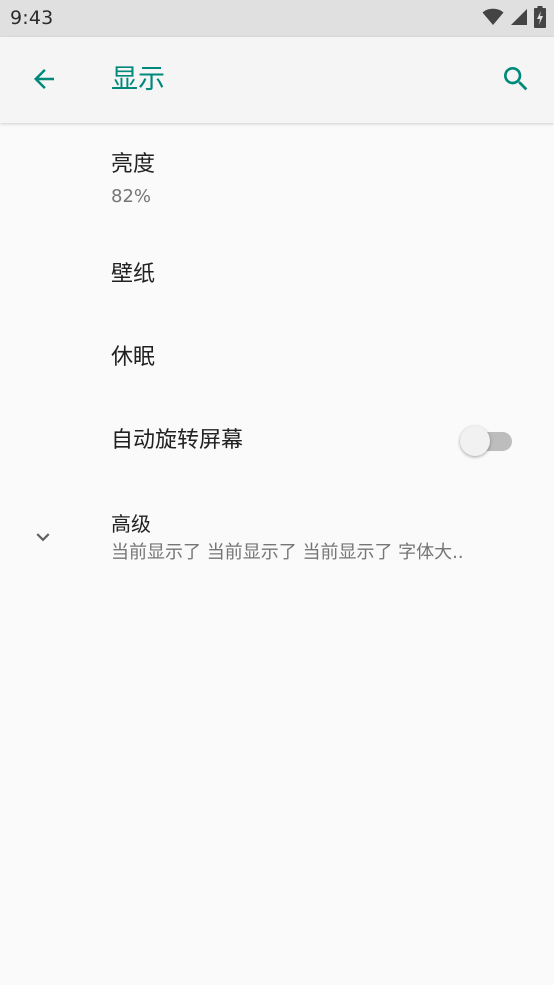 The height and width of the screenshot is (985, 554). I want to click on back-button, so click(44, 81).